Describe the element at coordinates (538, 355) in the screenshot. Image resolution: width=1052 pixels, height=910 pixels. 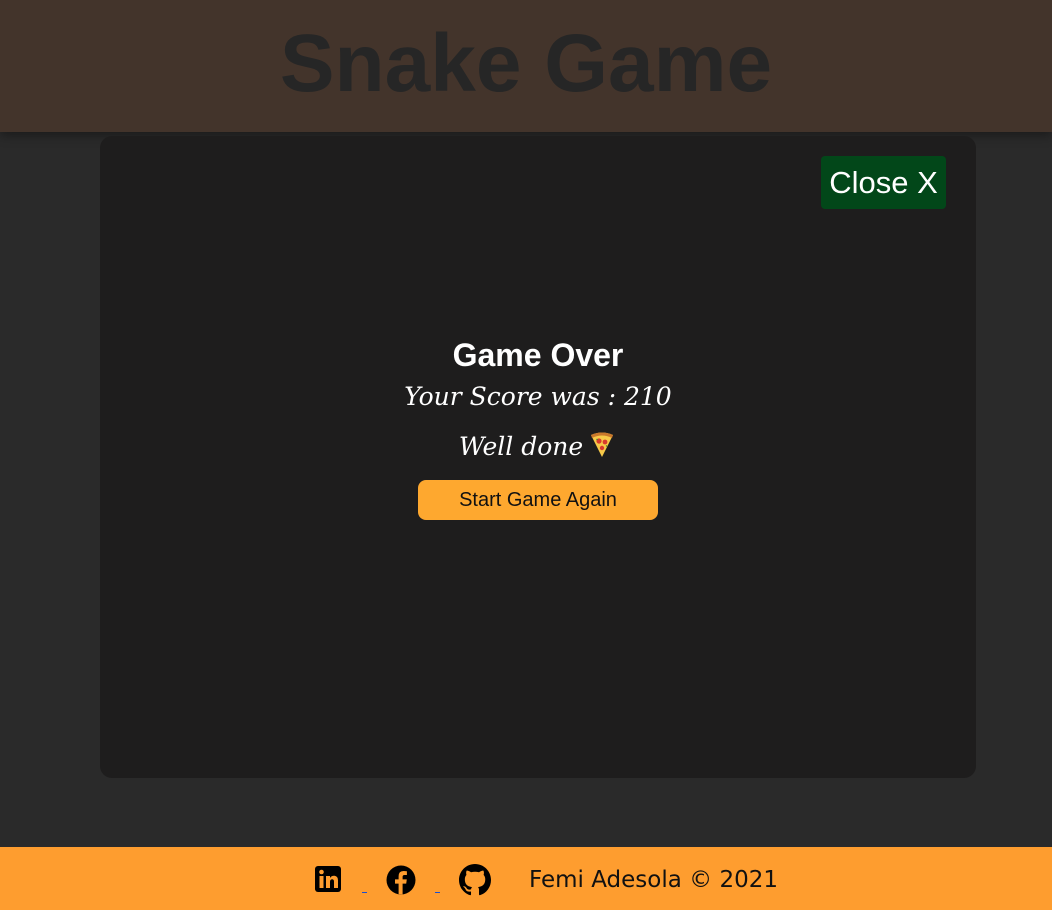
I see `game-over-title: Game Over` at that location.